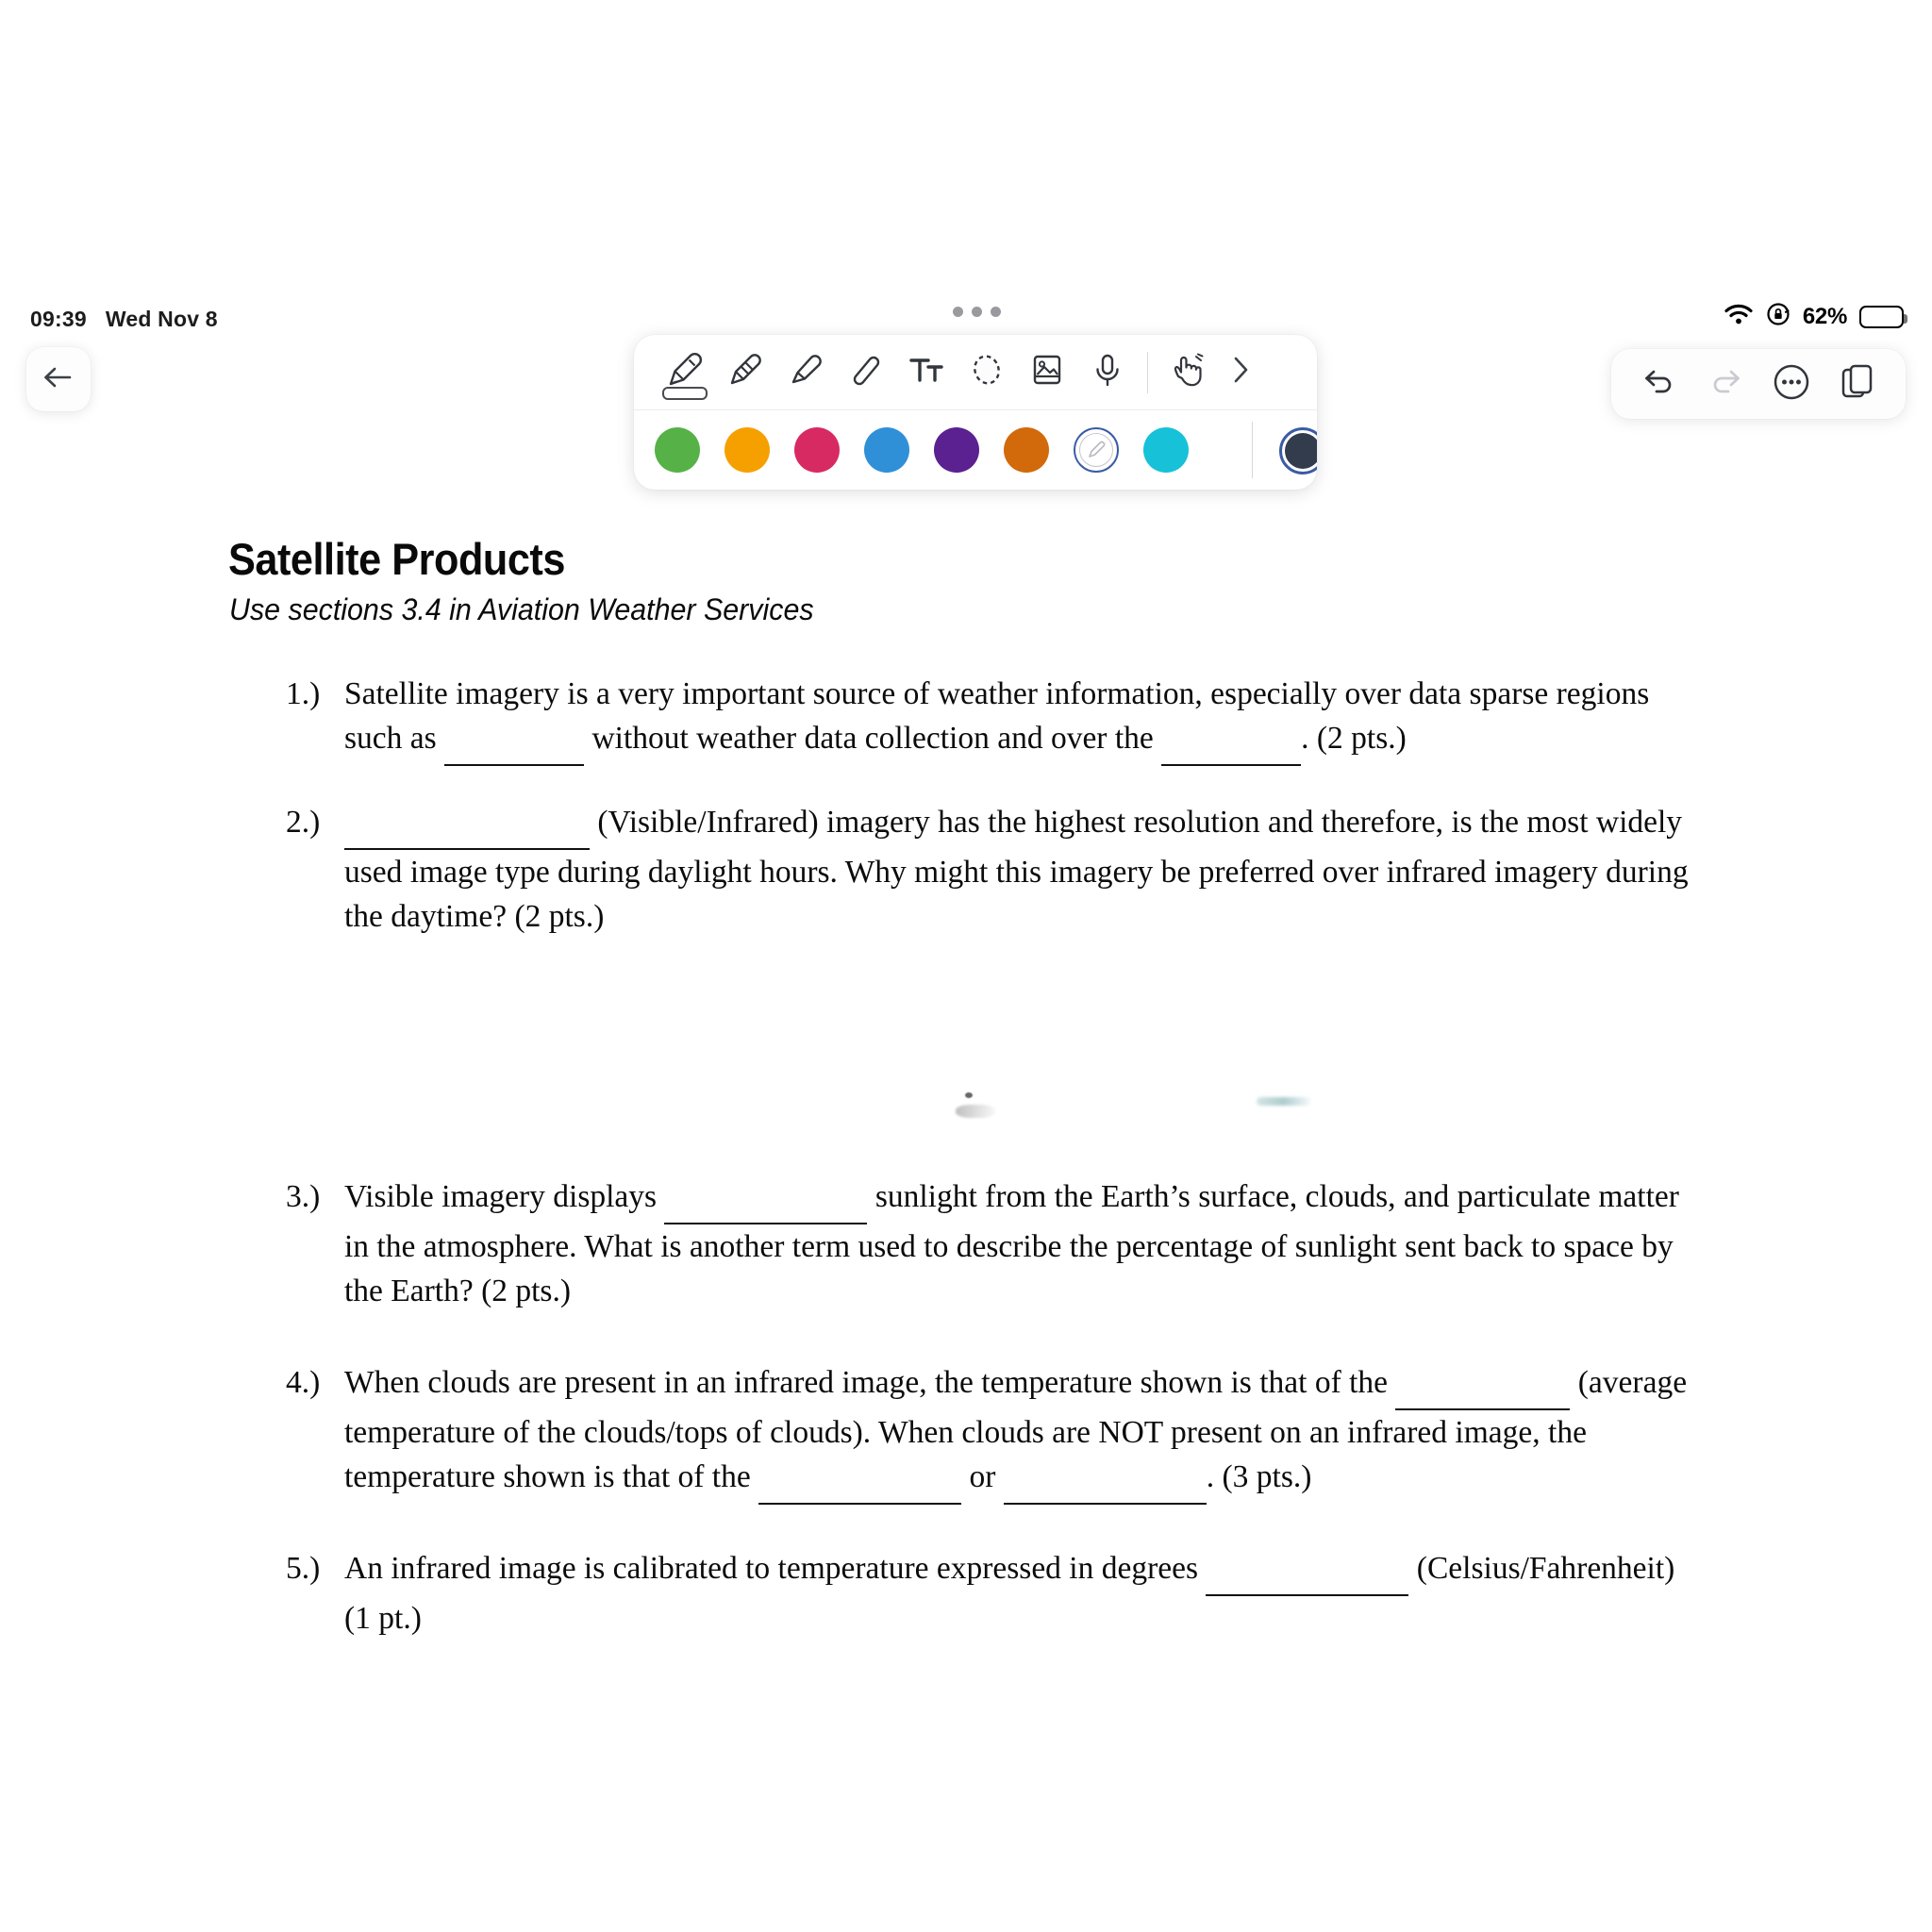  I want to click on chevron-right-icon, so click(1241, 372).